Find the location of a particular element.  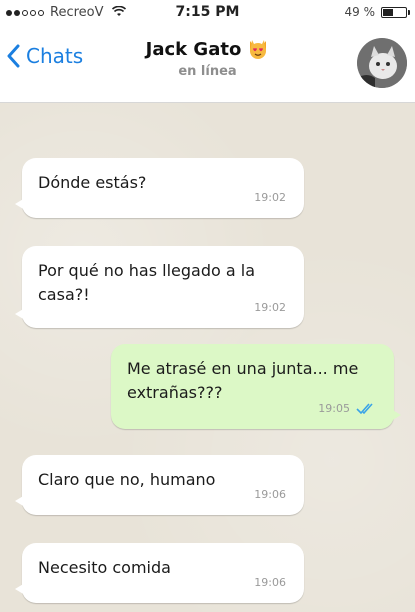

message-bubble-incoming: Dónde estás? 19:02 is located at coordinates (159, 188).